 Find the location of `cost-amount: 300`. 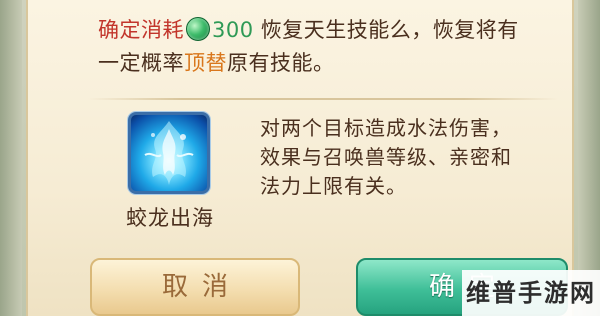

cost-amount: 300 is located at coordinates (233, 30).